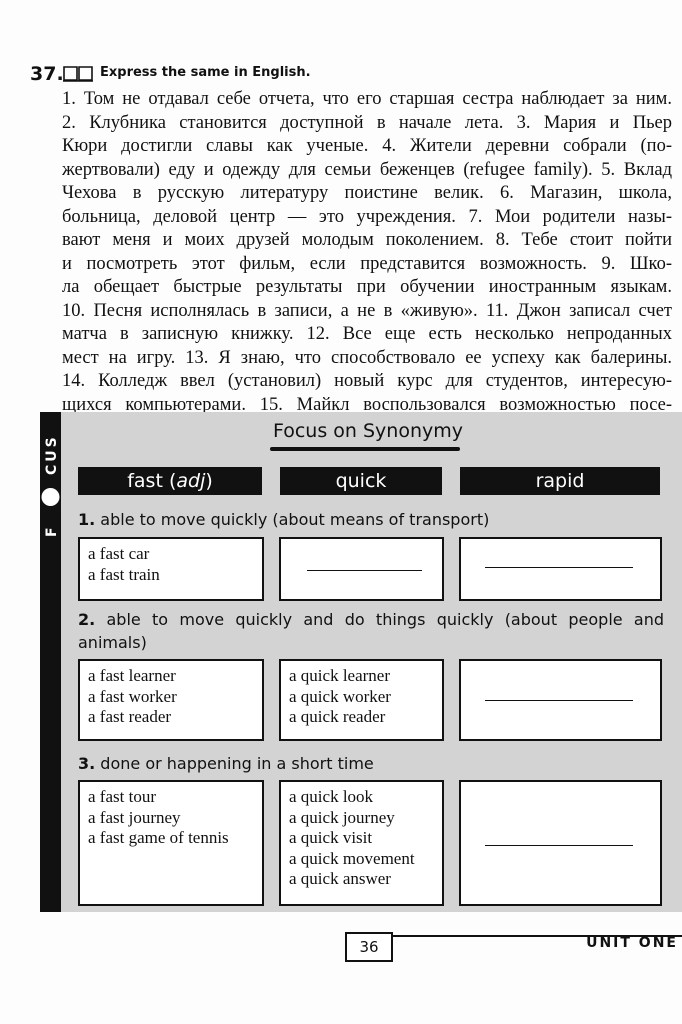 The image size is (682, 1024). I want to click on svg-text: CUS, so click(52, 454).